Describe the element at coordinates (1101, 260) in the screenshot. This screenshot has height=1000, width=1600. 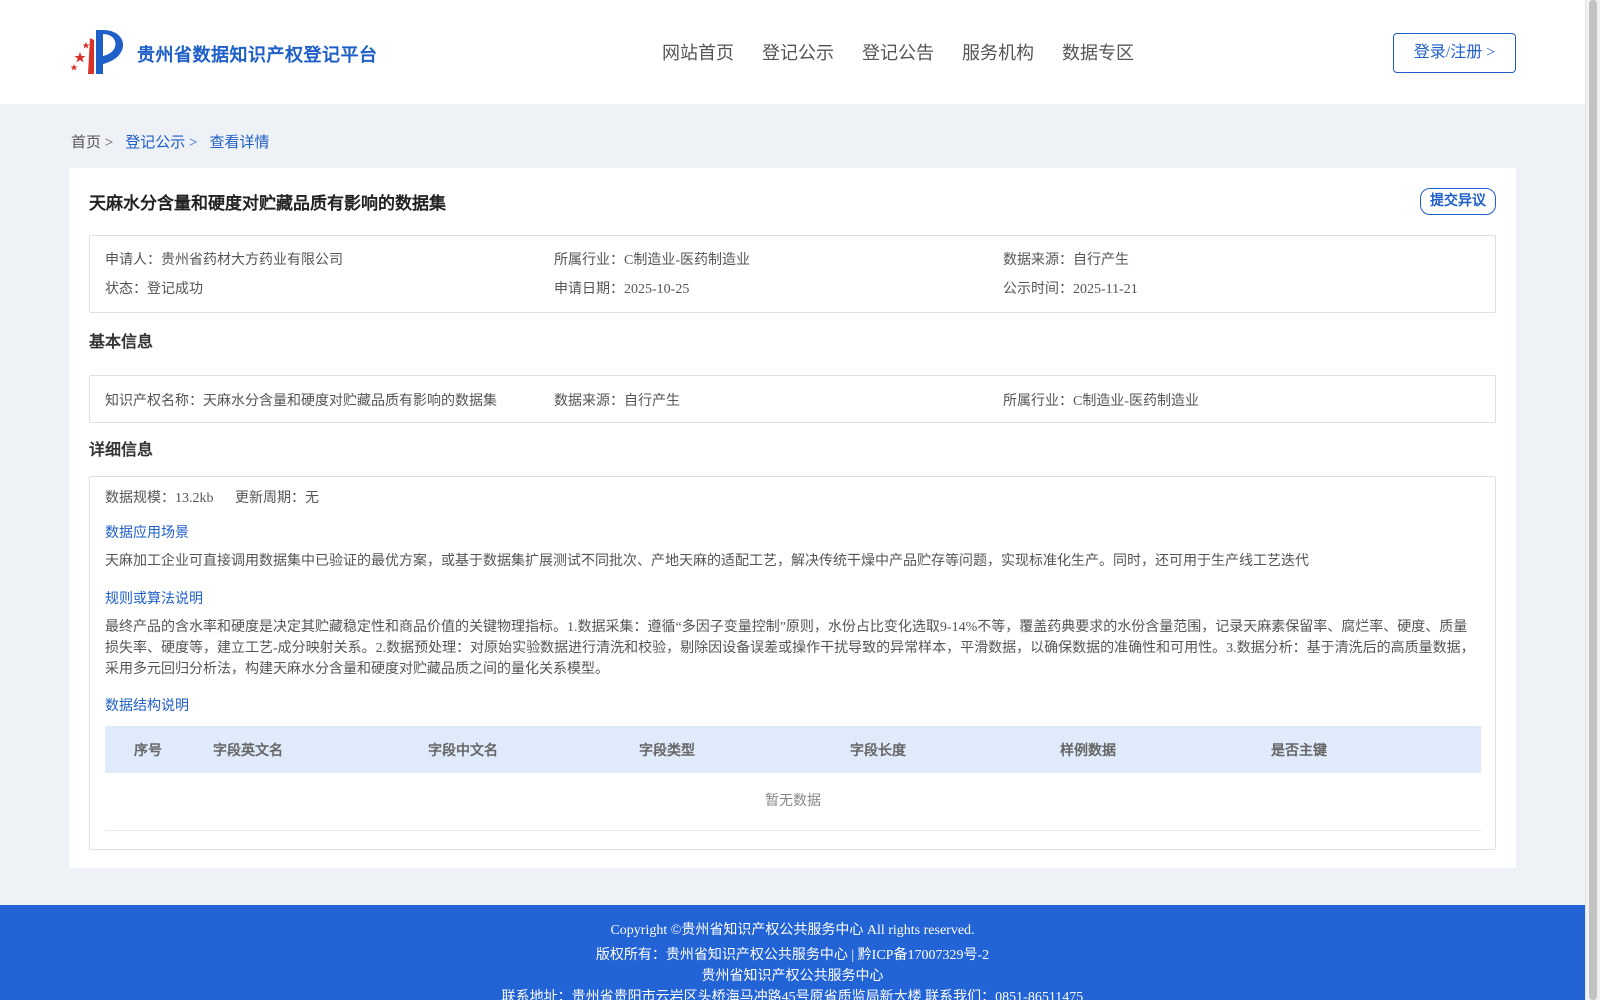
I see `source-value: 自行产生` at that location.